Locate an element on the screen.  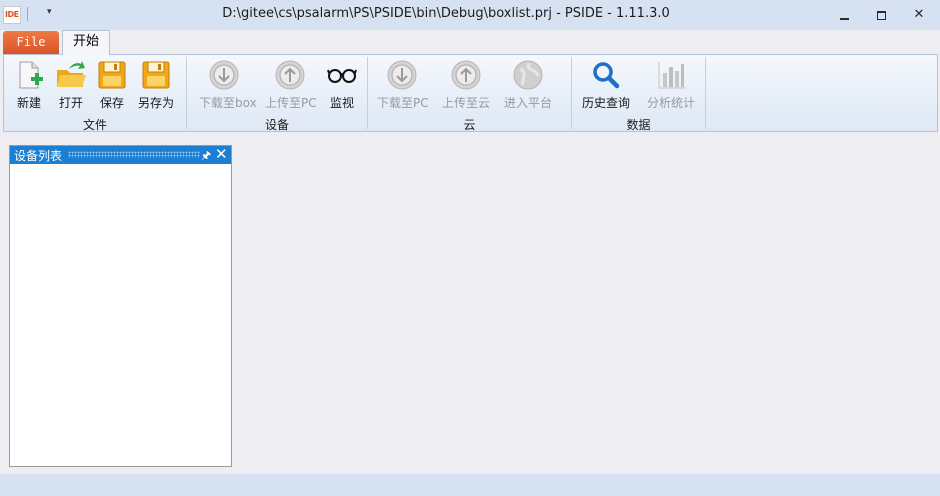
open-folder-icon is located at coordinates (71, 74).